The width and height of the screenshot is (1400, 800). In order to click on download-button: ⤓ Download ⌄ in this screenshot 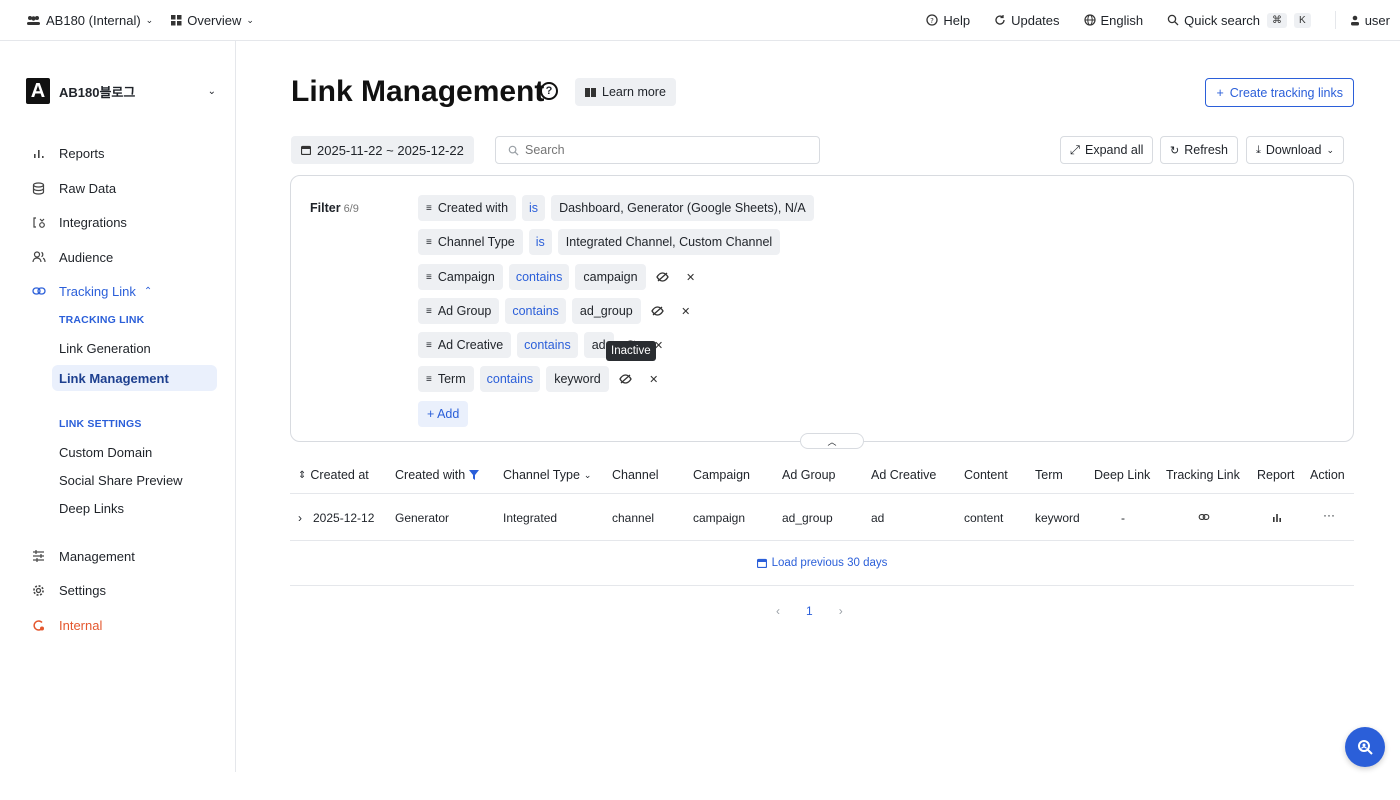, I will do `click(1295, 150)`.